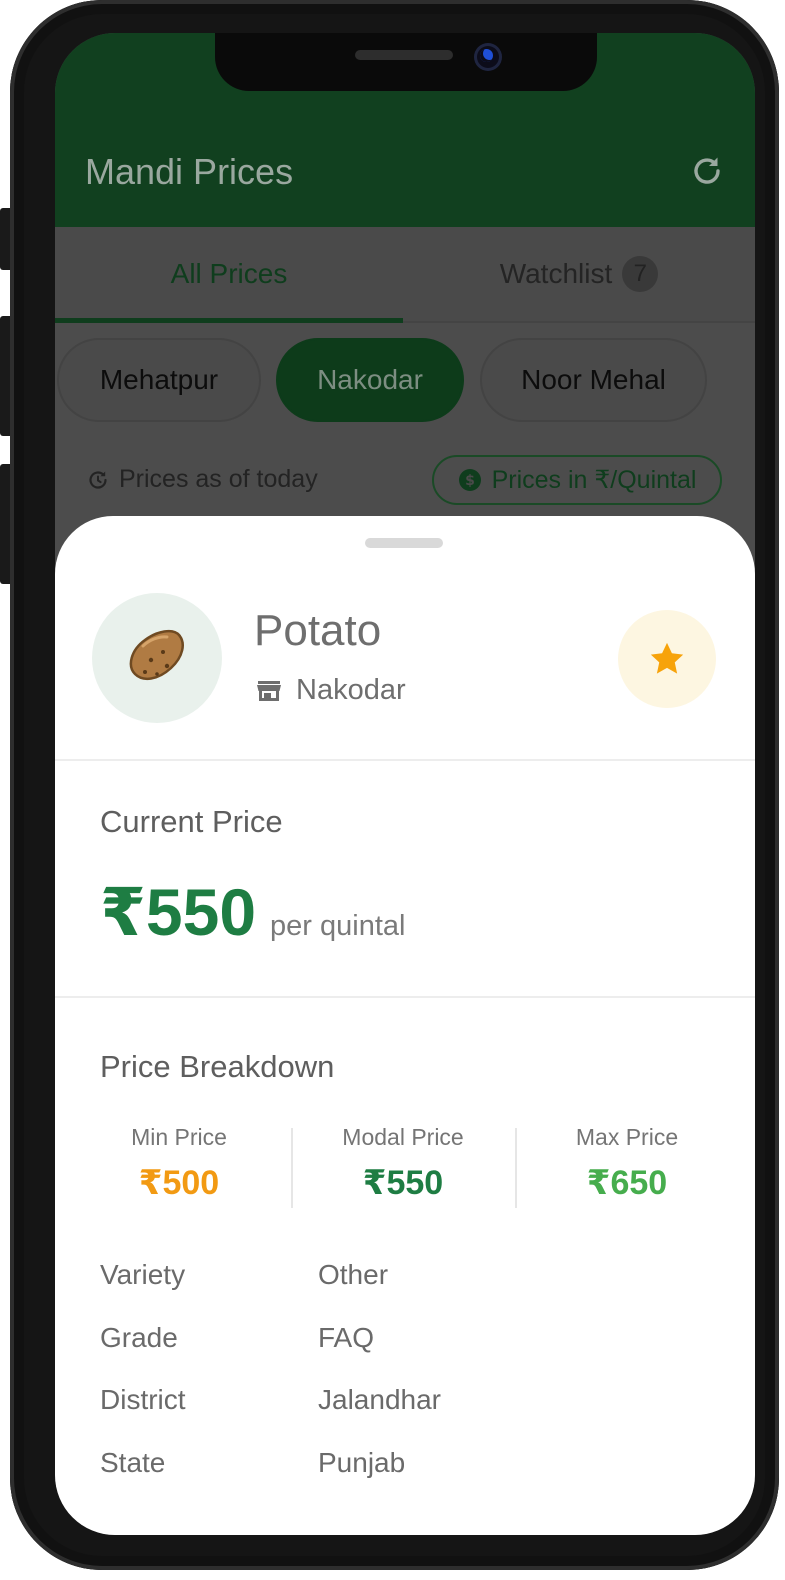 This screenshot has height=1580, width=785. What do you see at coordinates (217, 1066) in the screenshot?
I see `price-breakdown-title: Price Breakdown` at bounding box center [217, 1066].